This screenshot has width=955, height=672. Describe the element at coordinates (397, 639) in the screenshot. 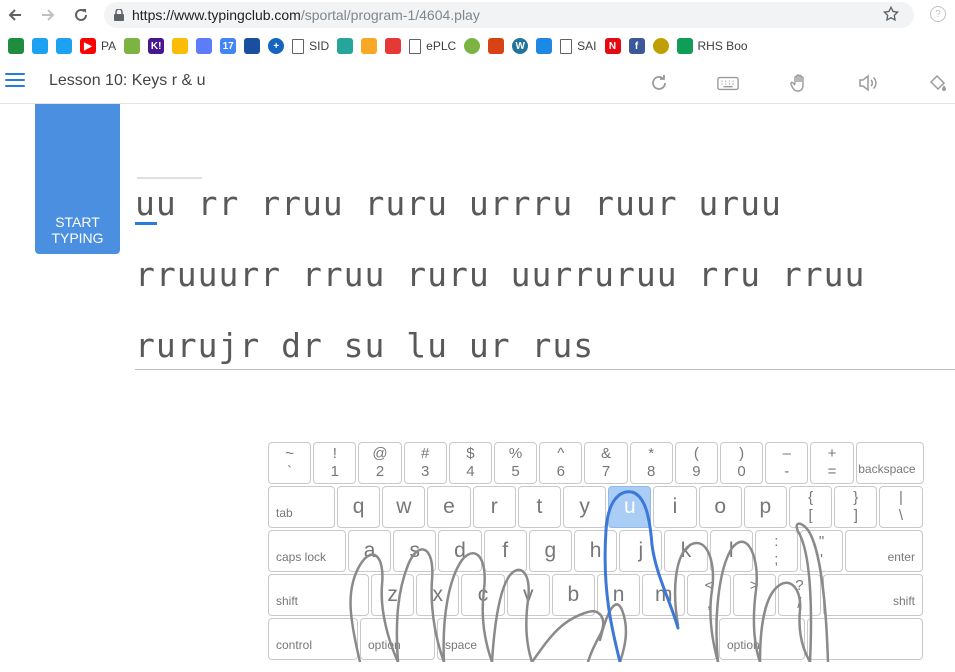

I see `key-option-left: option` at that location.